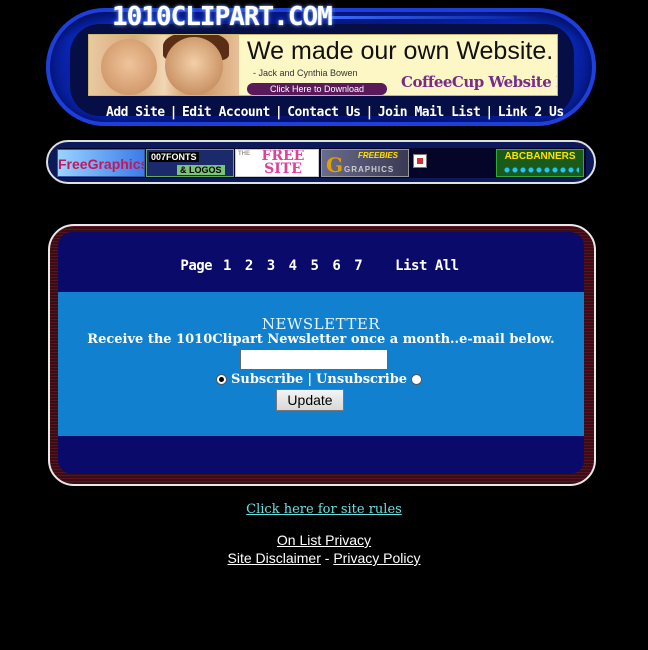 This screenshot has width=648, height=650. What do you see at coordinates (400, 51) in the screenshot?
I see `ad-headline: We made our own Website.` at bounding box center [400, 51].